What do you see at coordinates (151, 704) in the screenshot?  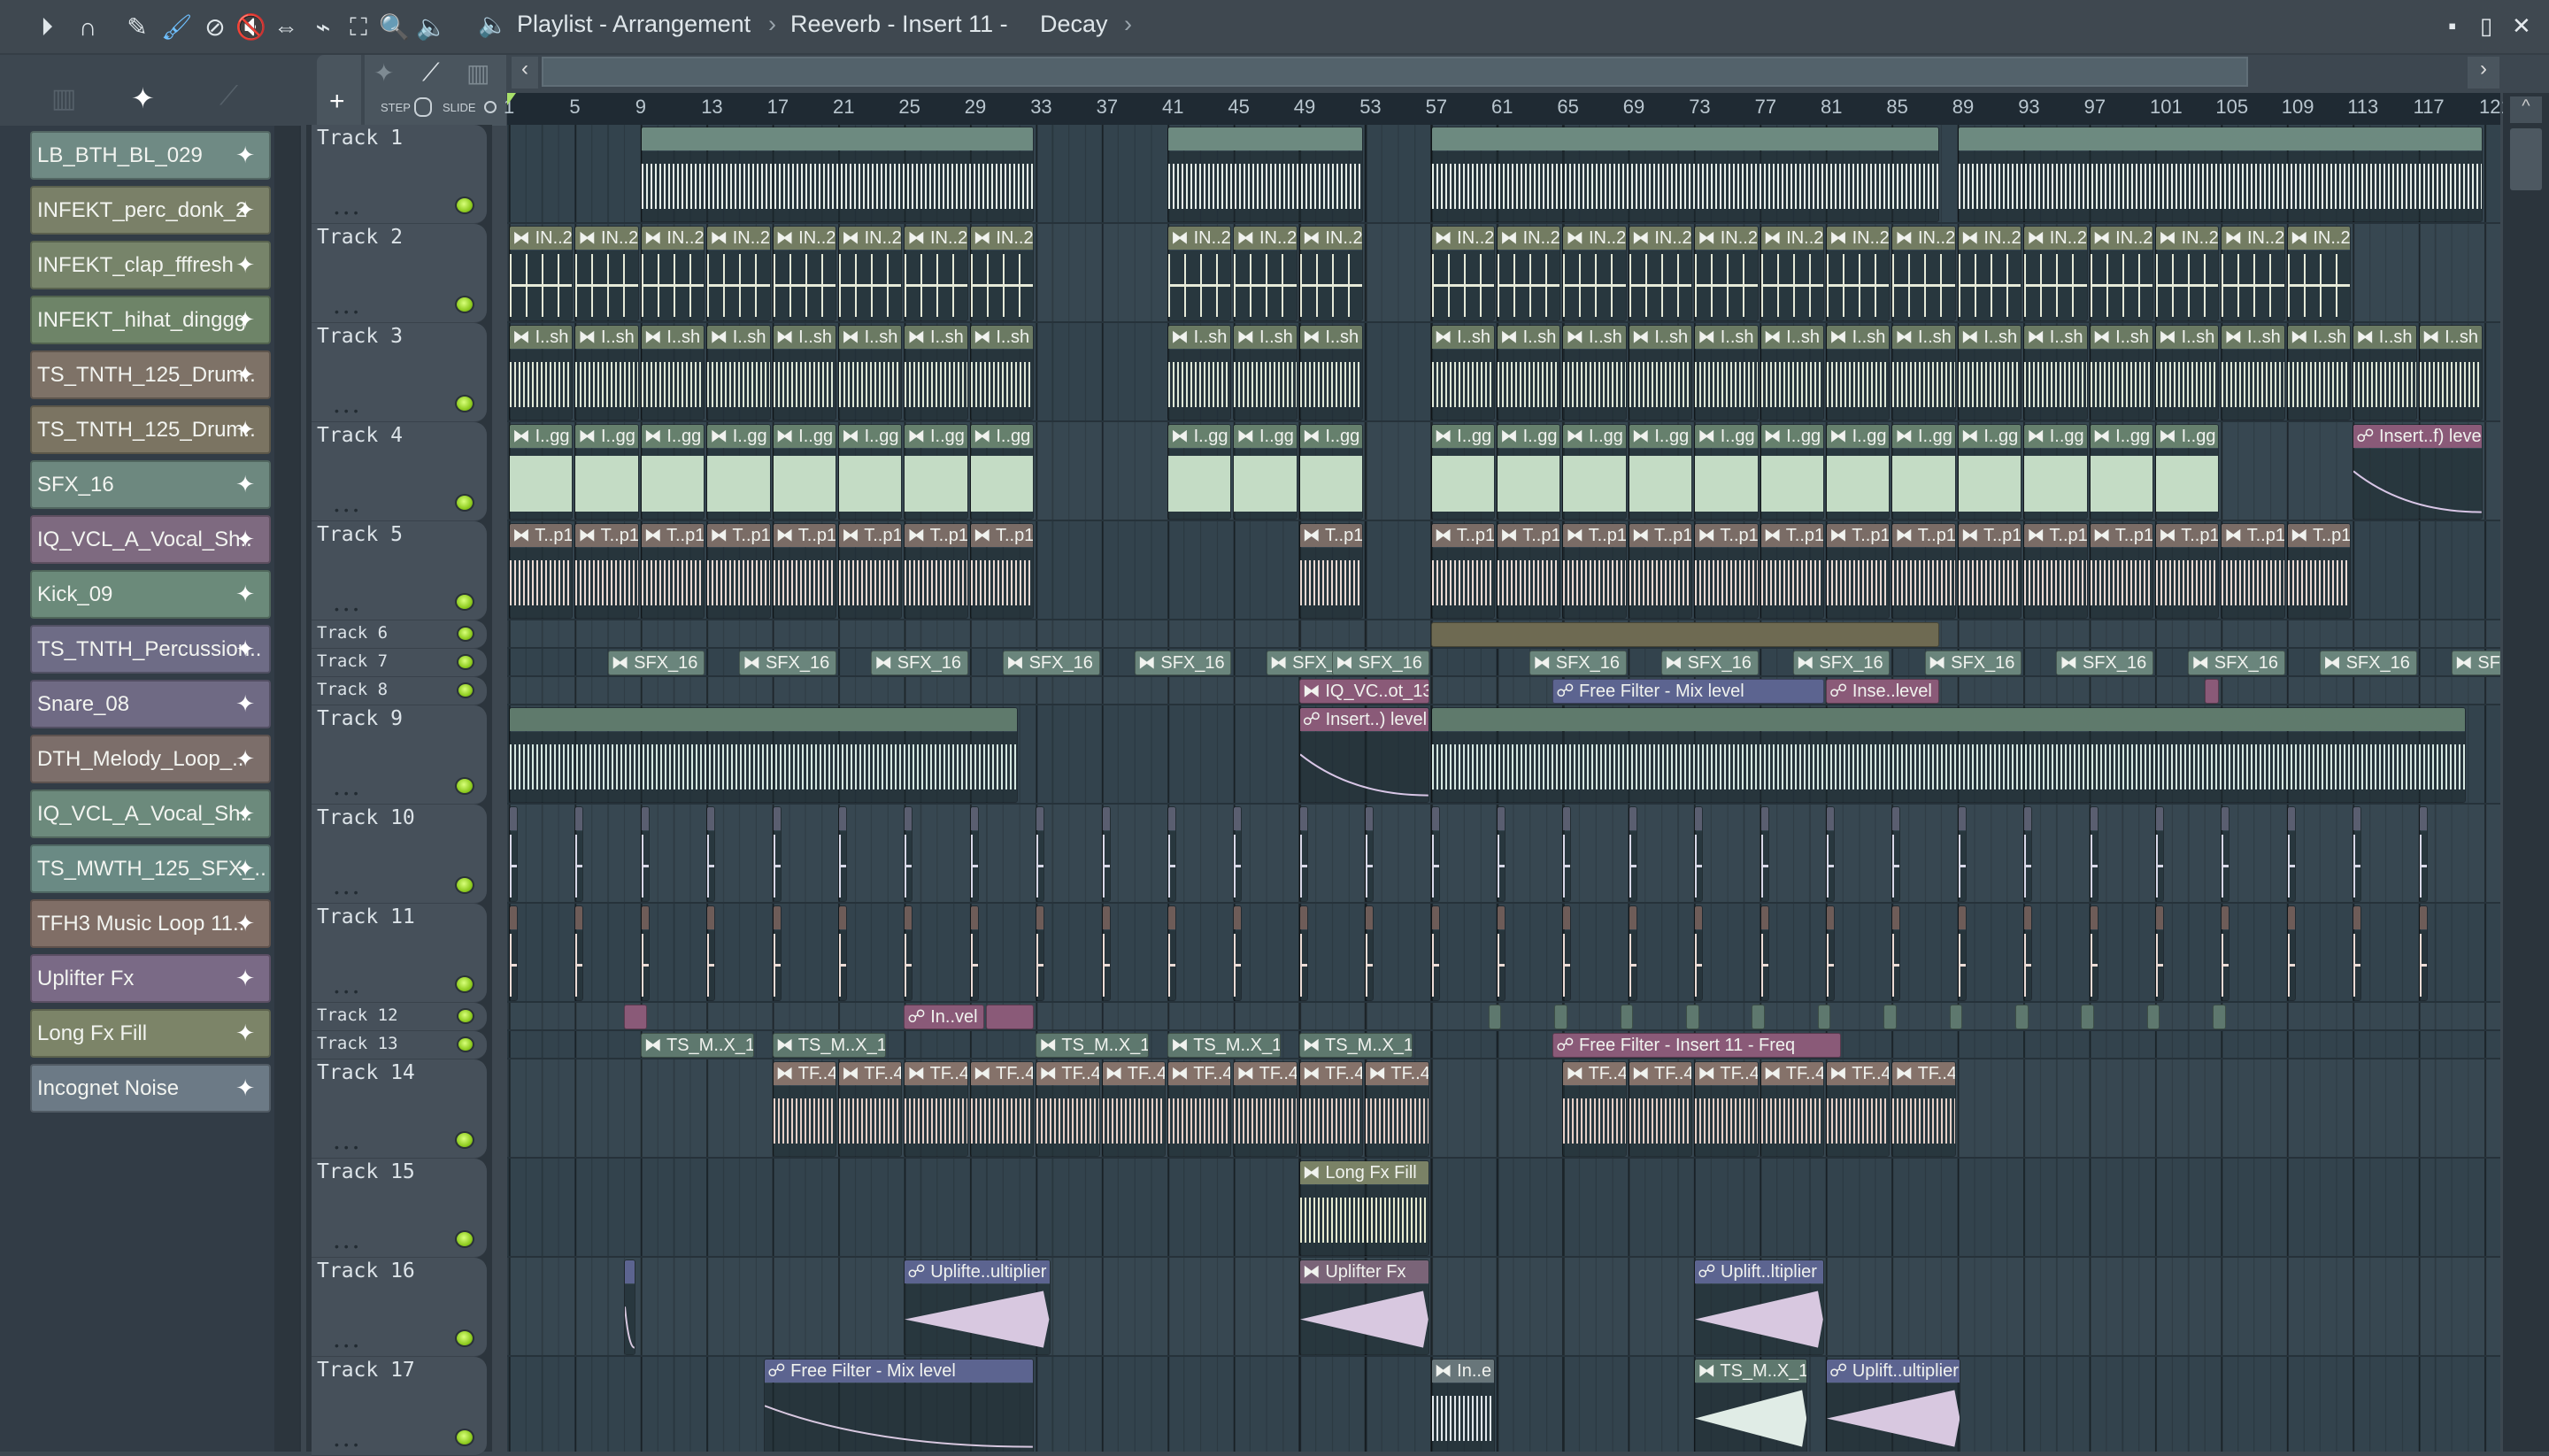 I see `browser-item: Snare_08 ✦` at bounding box center [151, 704].